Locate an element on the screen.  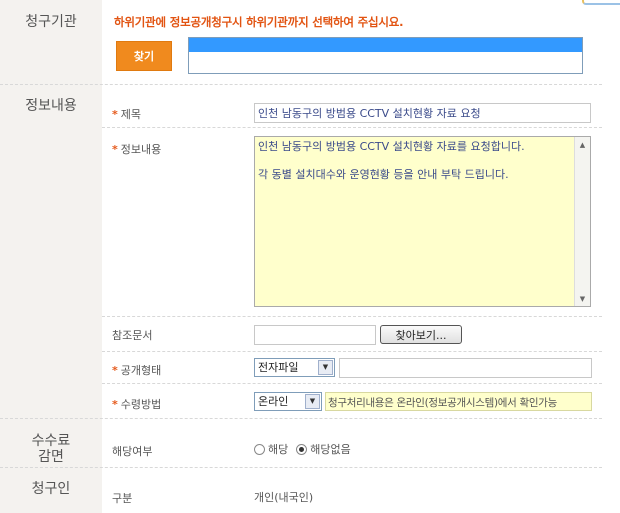
content-label-text: 정보내용 is located at coordinates (141, 149).